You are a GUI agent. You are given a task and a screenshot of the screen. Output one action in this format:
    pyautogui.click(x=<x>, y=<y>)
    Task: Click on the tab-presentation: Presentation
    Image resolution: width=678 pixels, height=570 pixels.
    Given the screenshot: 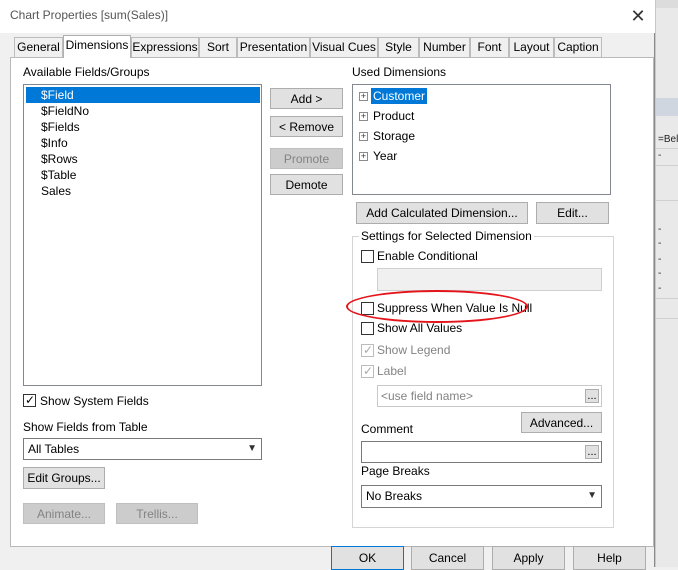 What is the action you would take?
    pyautogui.click(x=273, y=47)
    